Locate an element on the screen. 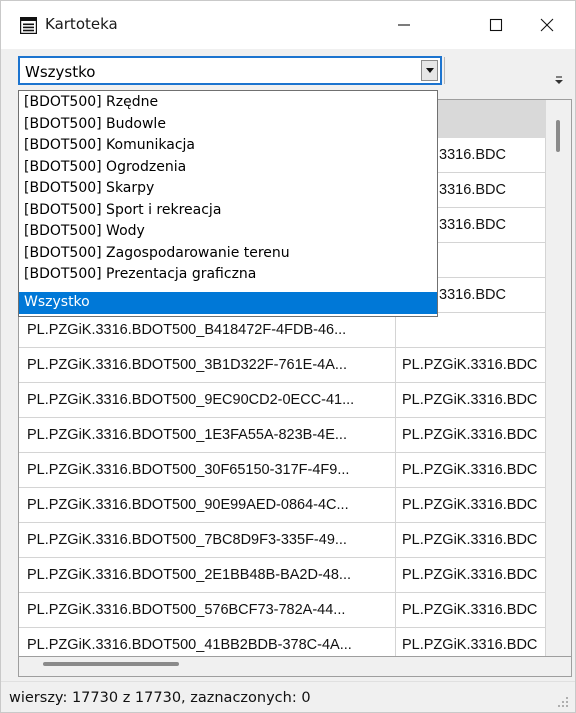  dropdown-option: [BDOT500] Wody is located at coordinates (228, 232).